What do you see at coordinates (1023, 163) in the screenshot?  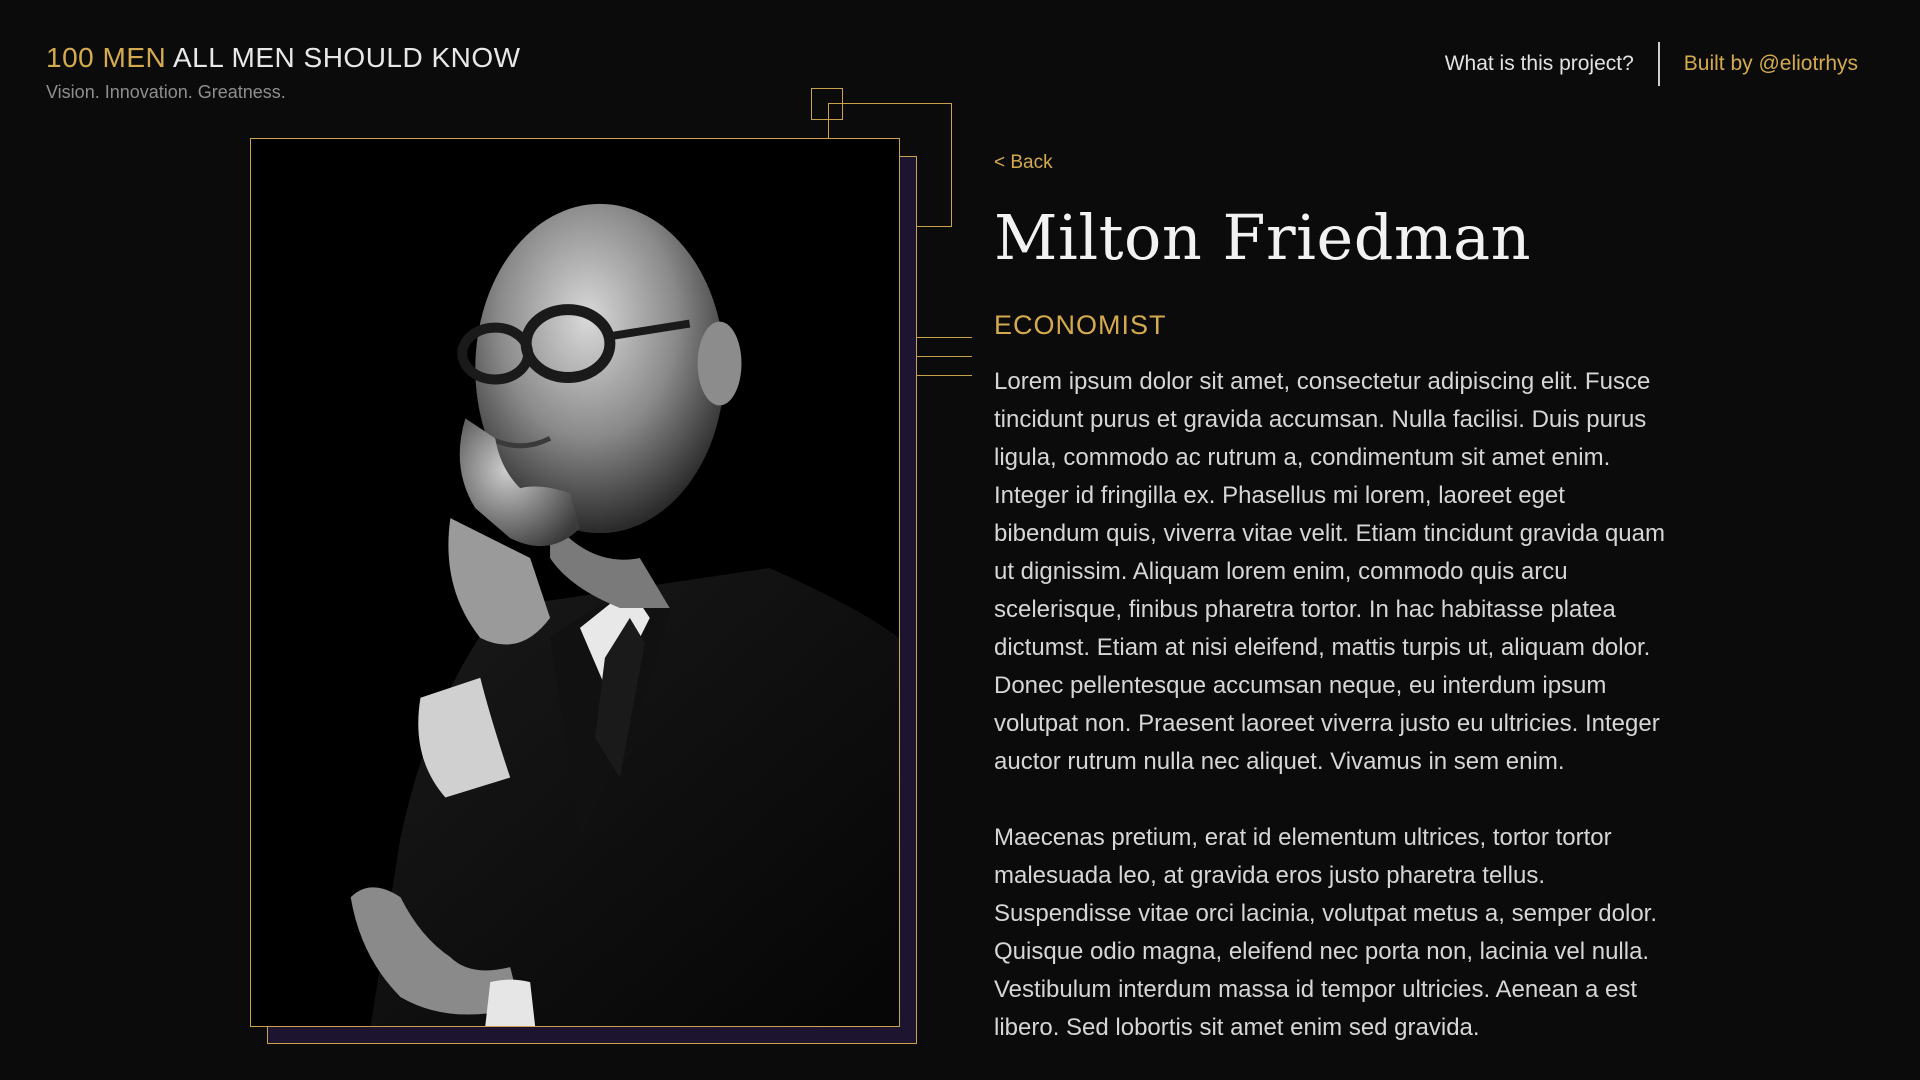 I see `back-link: < Back` at bounding box center [1023, 163].